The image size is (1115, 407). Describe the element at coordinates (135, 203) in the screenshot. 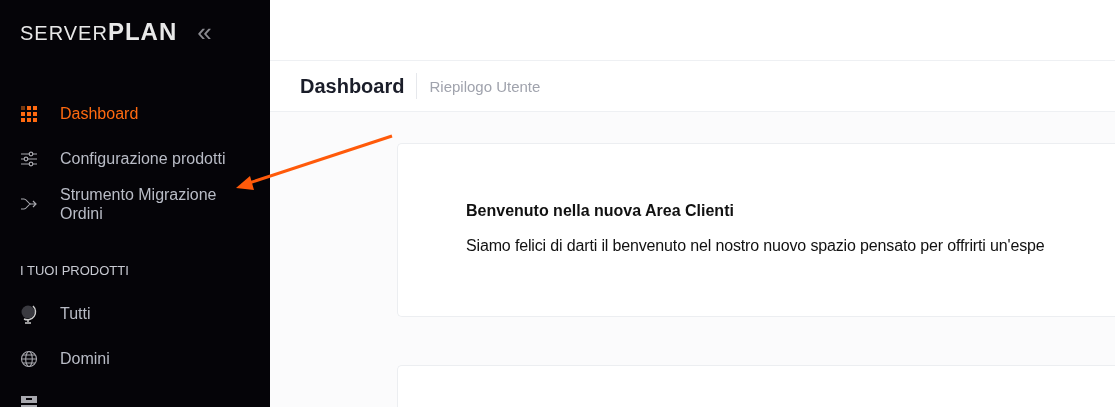

I see `nav-item: Strumento Migrazione Ordini` at that location.